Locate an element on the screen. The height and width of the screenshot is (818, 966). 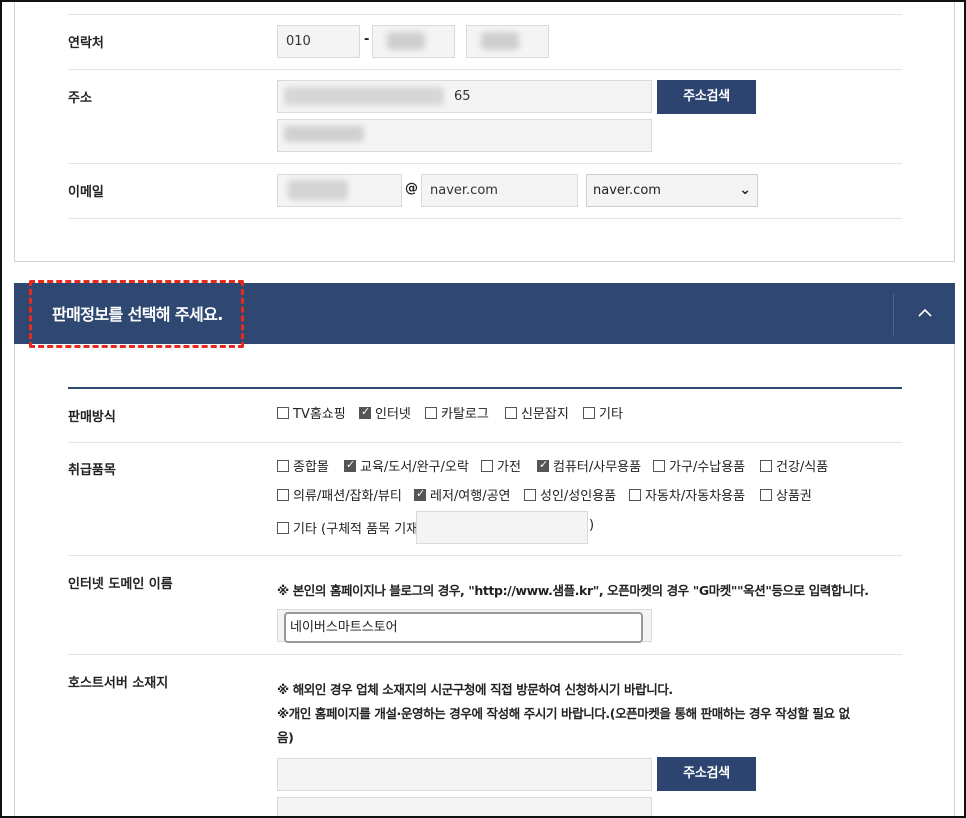
email-domain-field: naver.com is located at coordinates (499, 190).